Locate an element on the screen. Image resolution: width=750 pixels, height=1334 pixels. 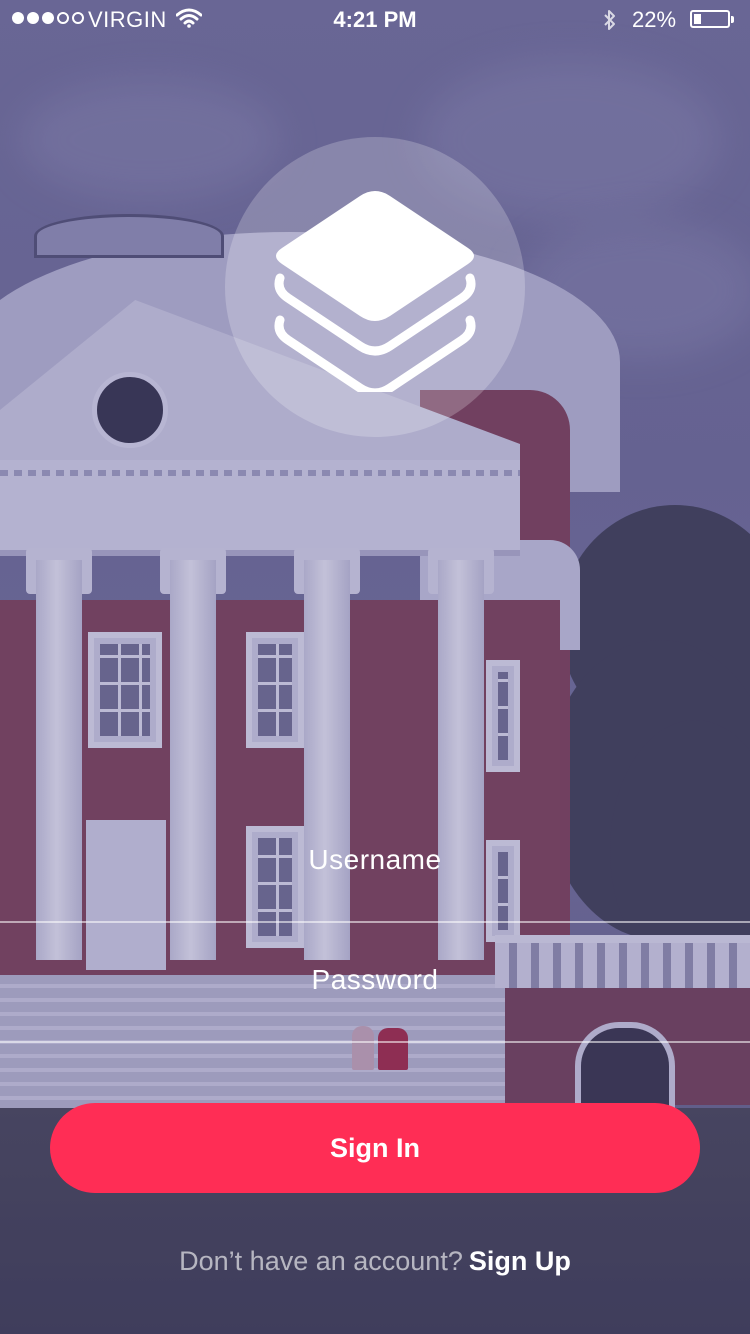
username-placeholder: Username is located at coordinates (375, 859).